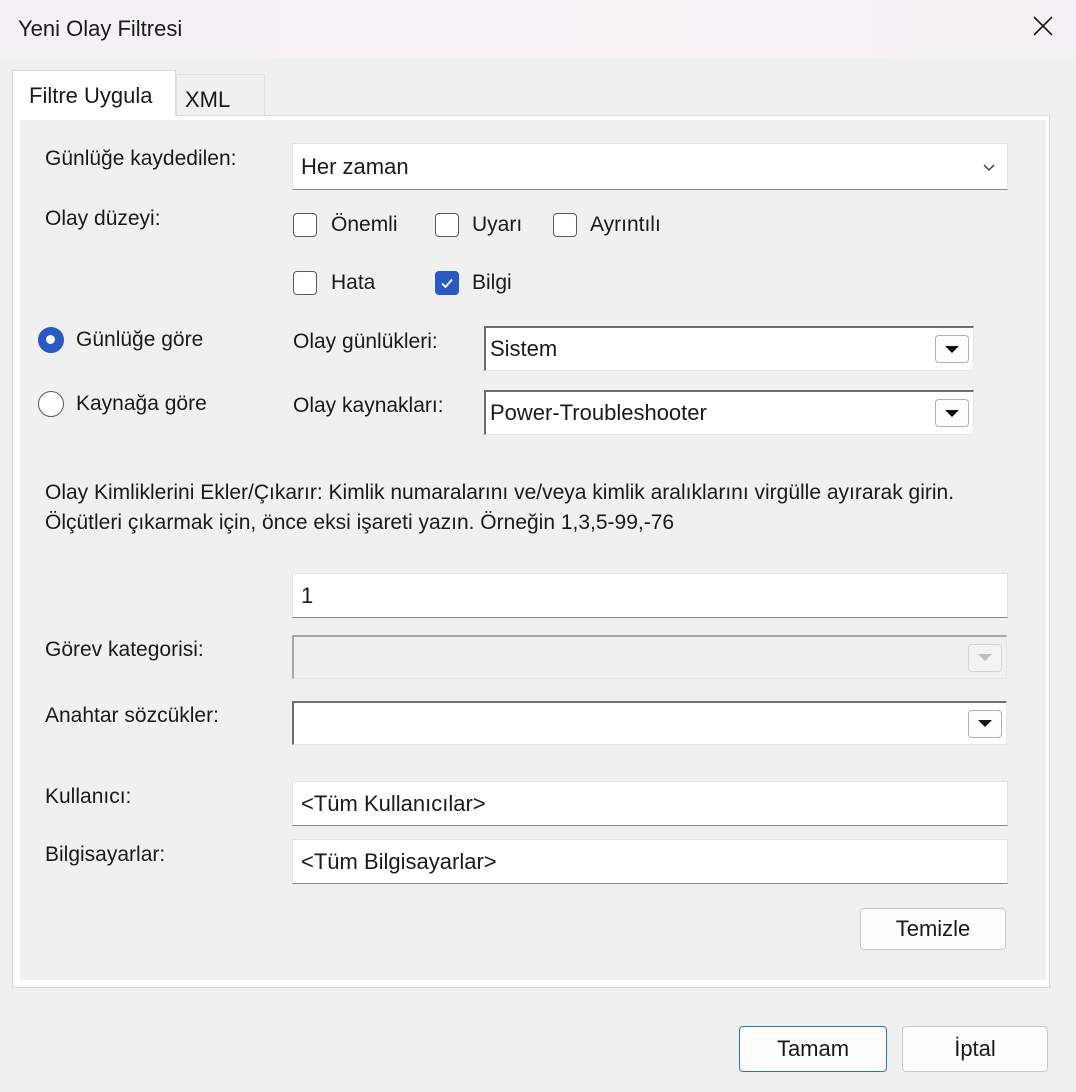 Image resolution: width=1076 pixels, height=1092 pixels. I want to click on event-sources-dropdown-button, so click(952, 413).